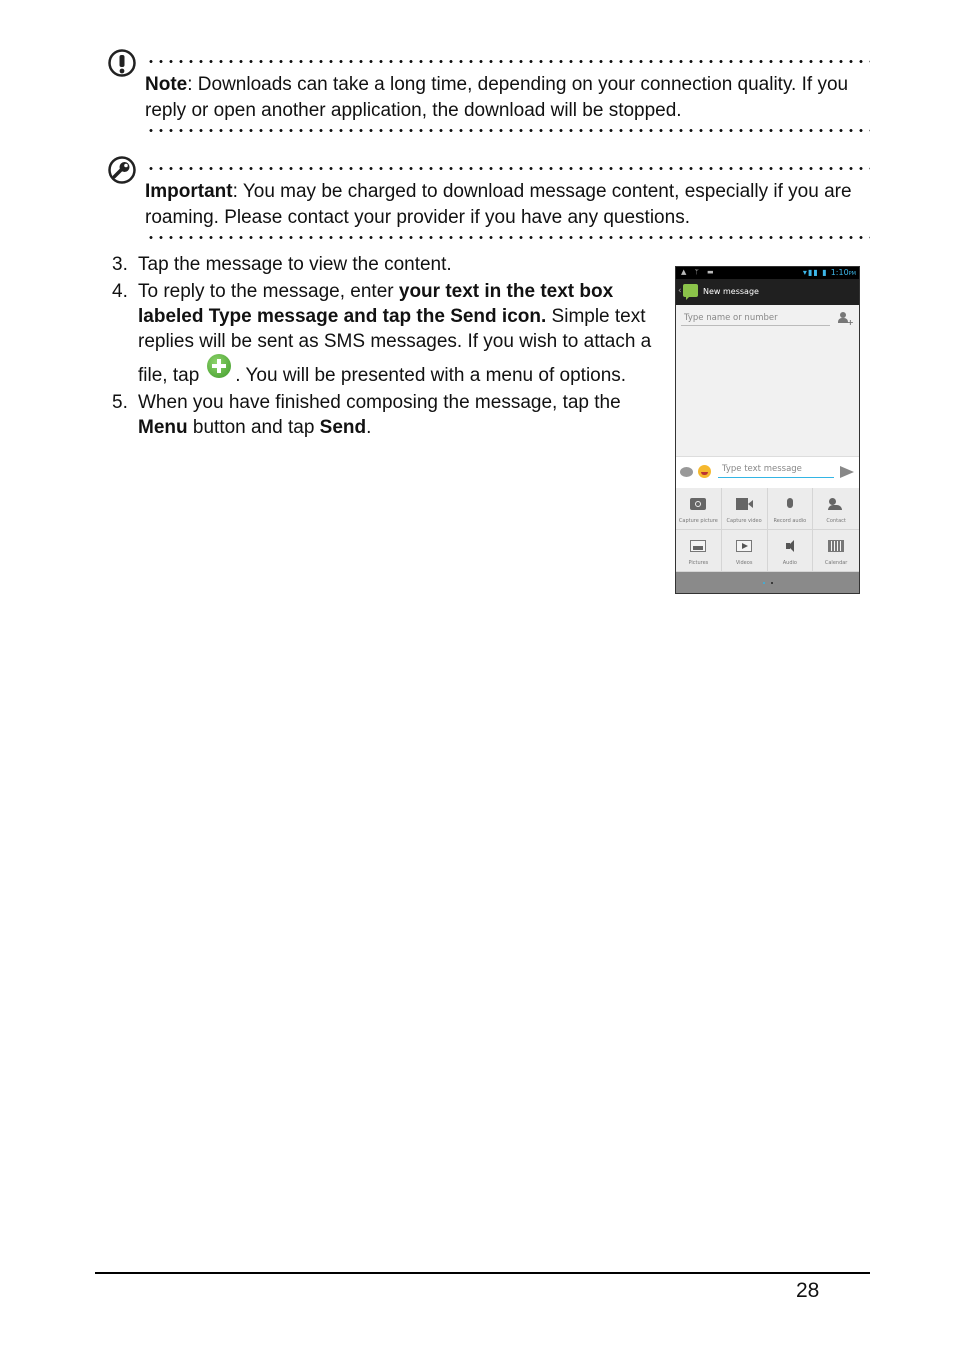 This screenshot has width=954, height=1352. I want to click on clock: 1:10, so click(839, 272).